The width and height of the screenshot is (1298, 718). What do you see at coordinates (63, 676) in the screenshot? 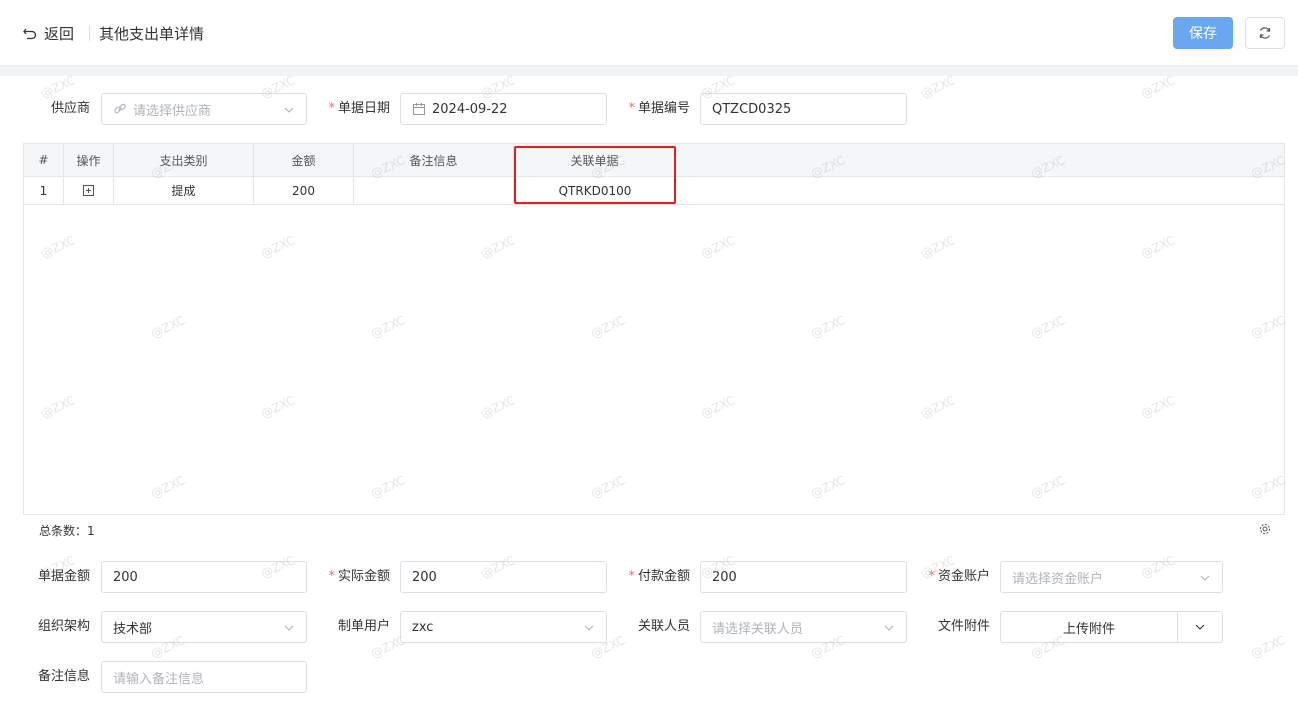
I see `remark-label: 备注信息` at bounding box center [63, 676].